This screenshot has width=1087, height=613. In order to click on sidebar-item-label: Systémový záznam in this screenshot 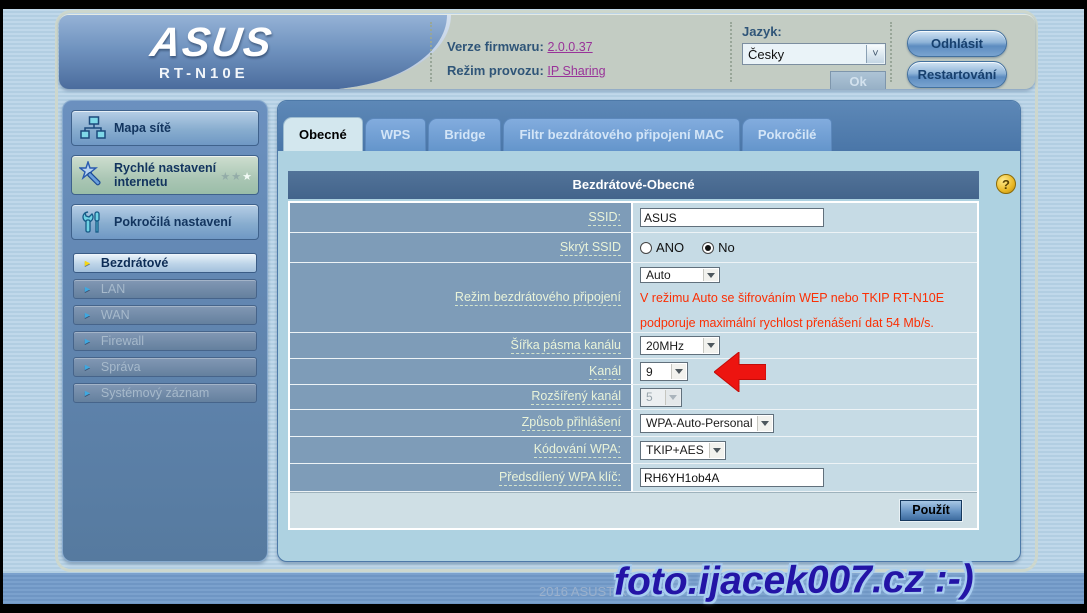, I will do `click(155, 393)`.